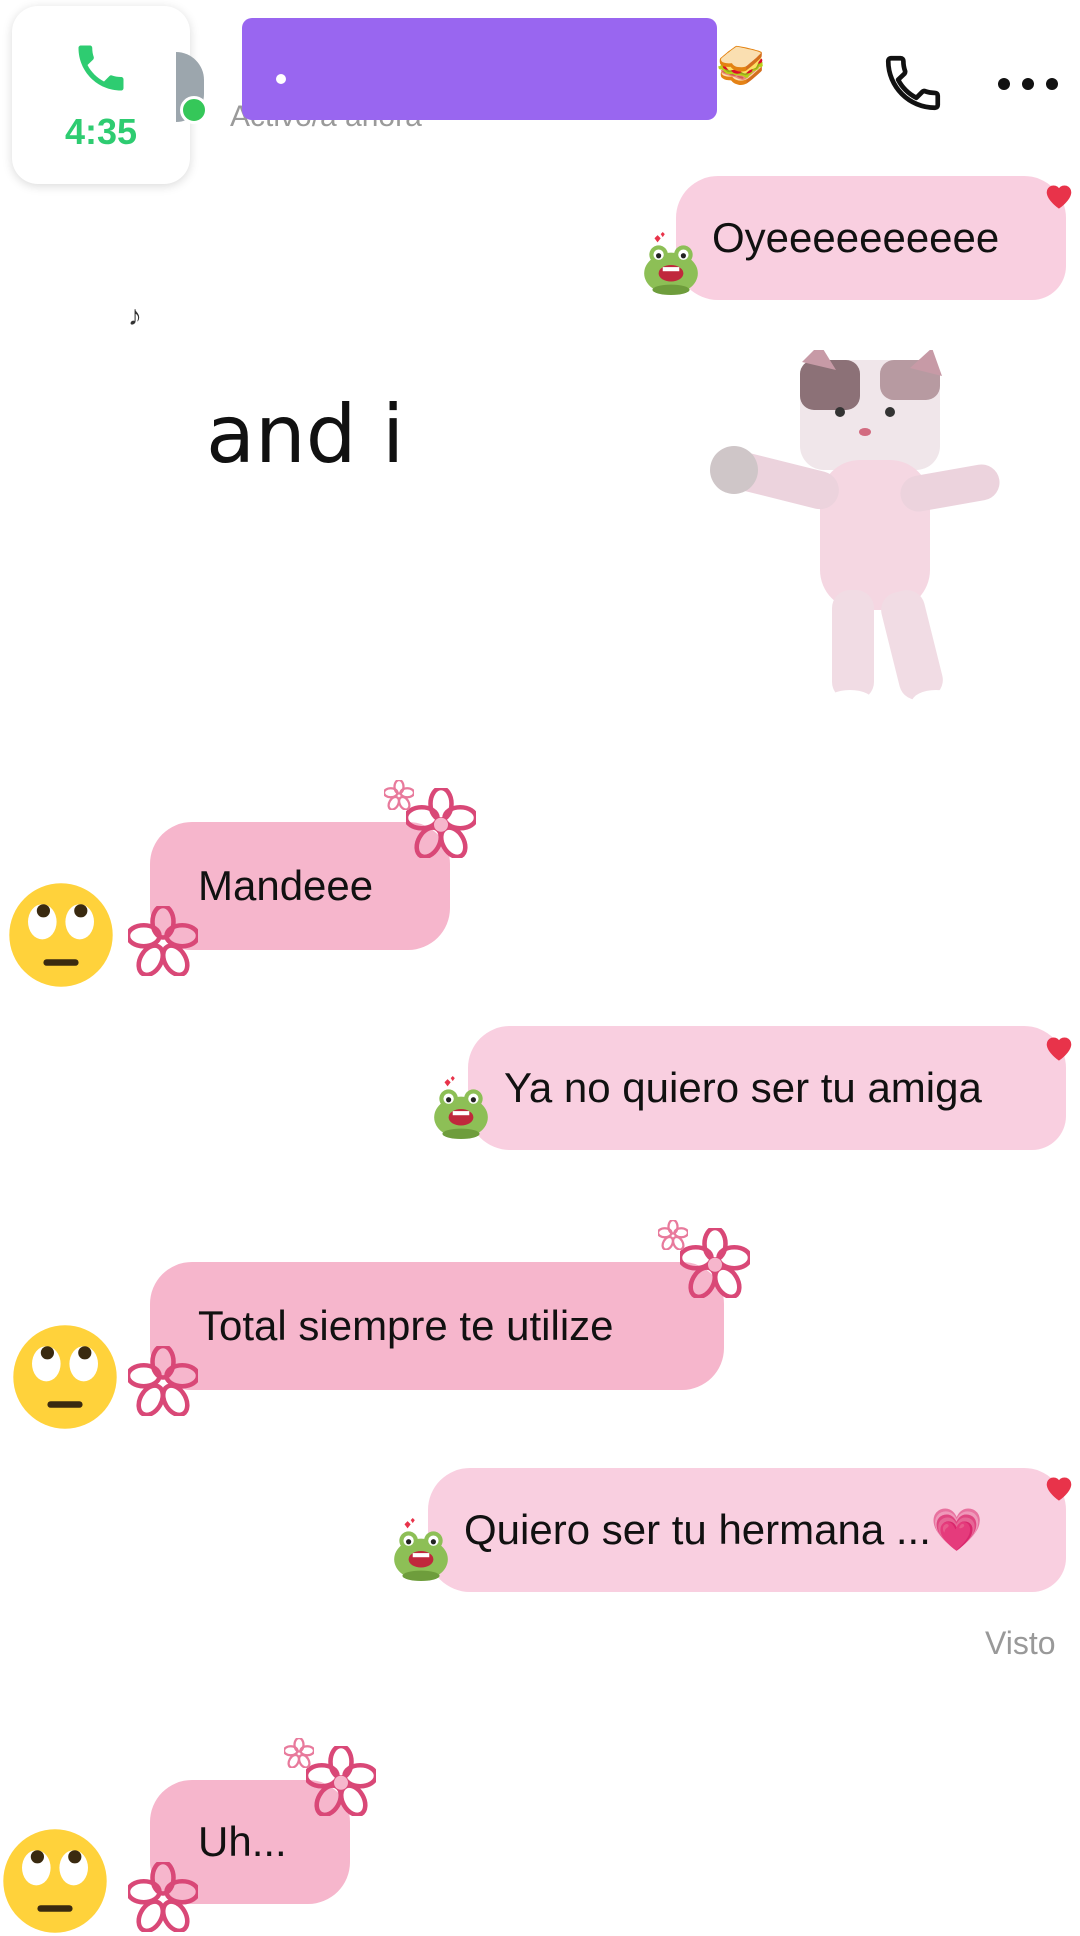 This screenshot has height=1936, width=1080. I want to click on message-text: Mandeee, so click(286, 885).